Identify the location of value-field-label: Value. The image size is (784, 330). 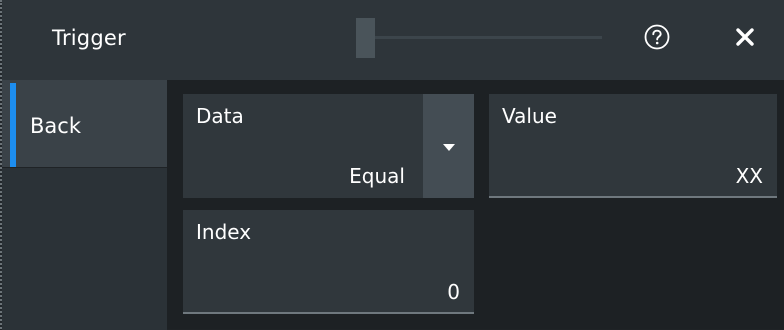
(529, 116).